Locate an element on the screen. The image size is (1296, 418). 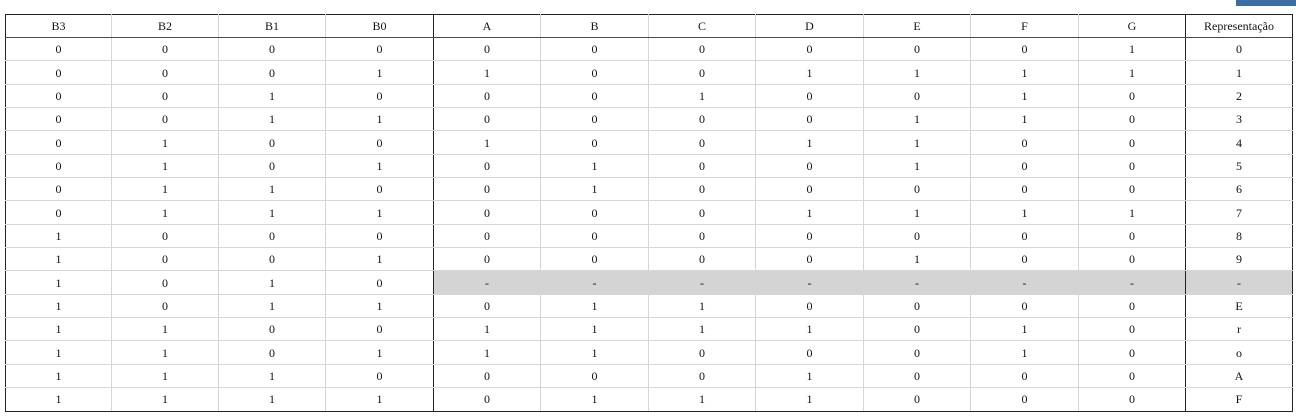
cell-representacao: 9 is located at coordinates (1239, 259).